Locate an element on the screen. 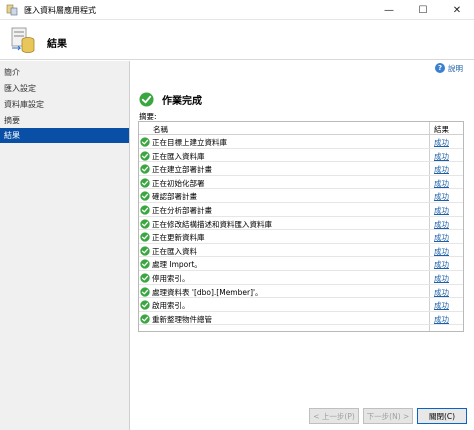 This screenshot has height=430, width=474. row-name: 啟用索引。 is located at coordinates (171, 306).